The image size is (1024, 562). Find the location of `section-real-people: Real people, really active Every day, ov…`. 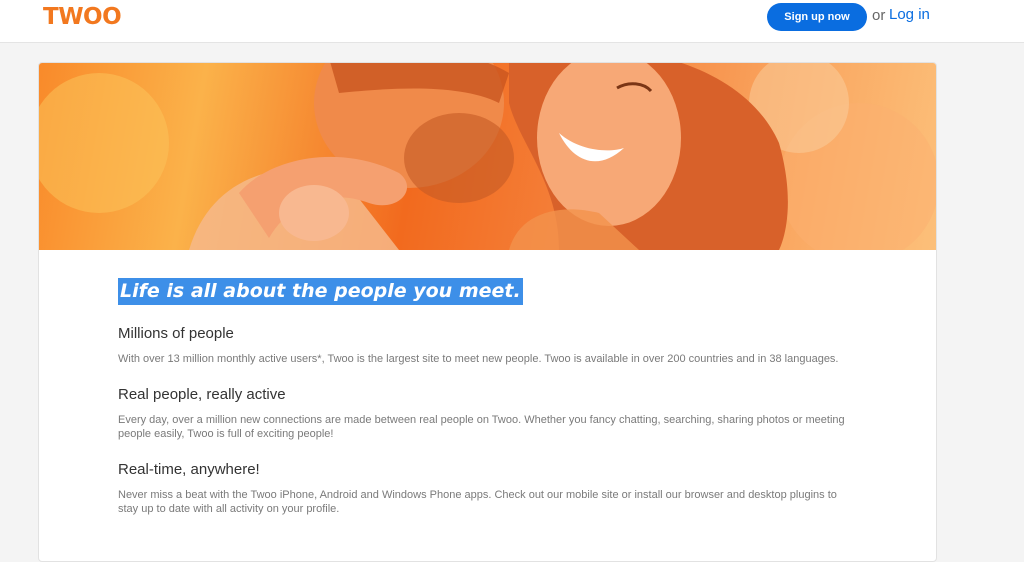

section-real-people: Real people, really active Every day, ov… is located at coordinates (488, 413).